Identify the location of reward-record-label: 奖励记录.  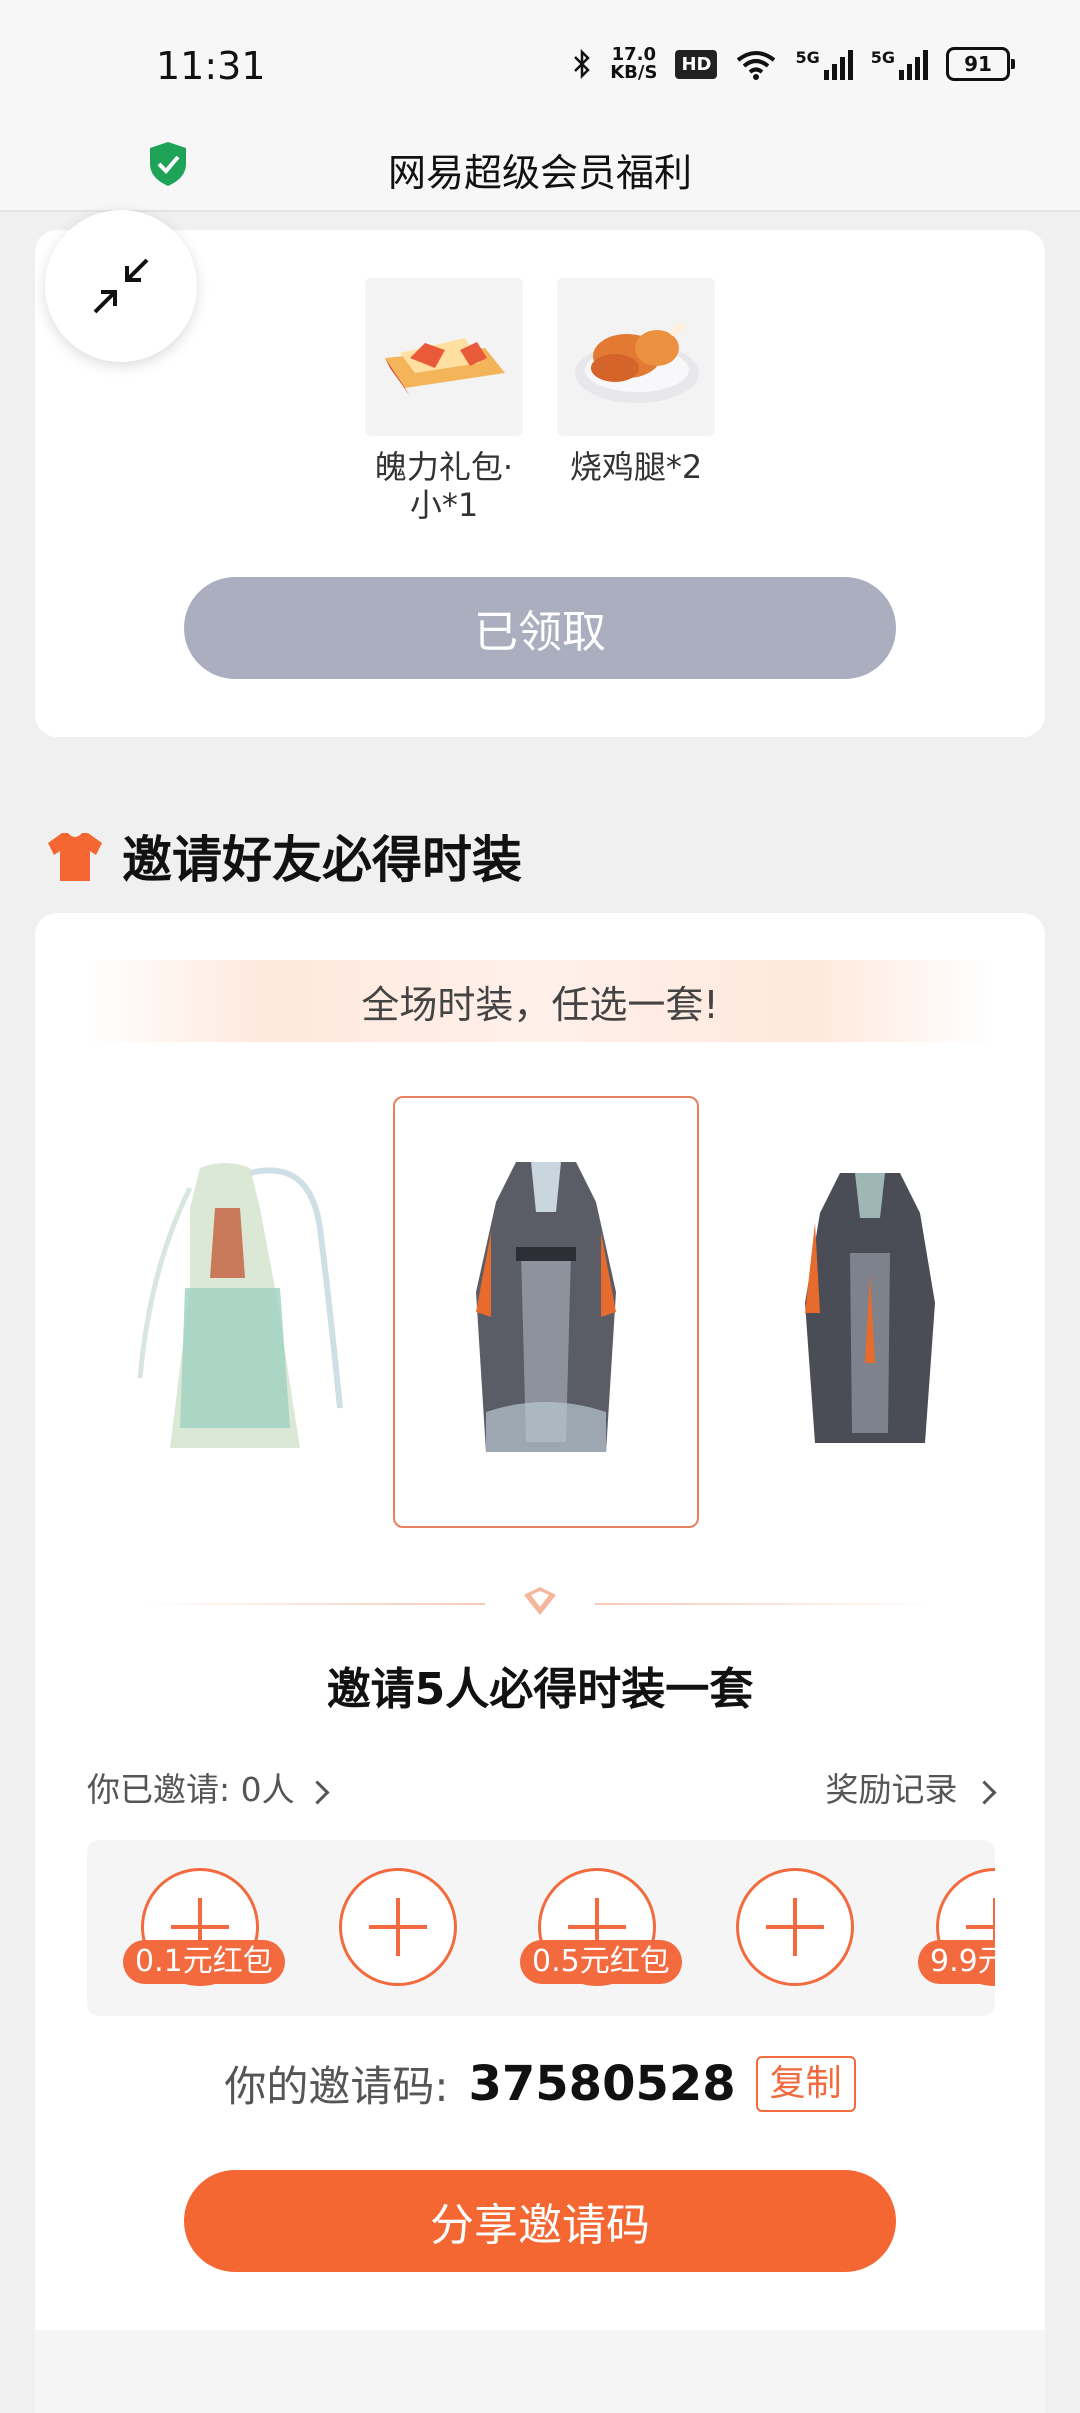
(891, 1789).